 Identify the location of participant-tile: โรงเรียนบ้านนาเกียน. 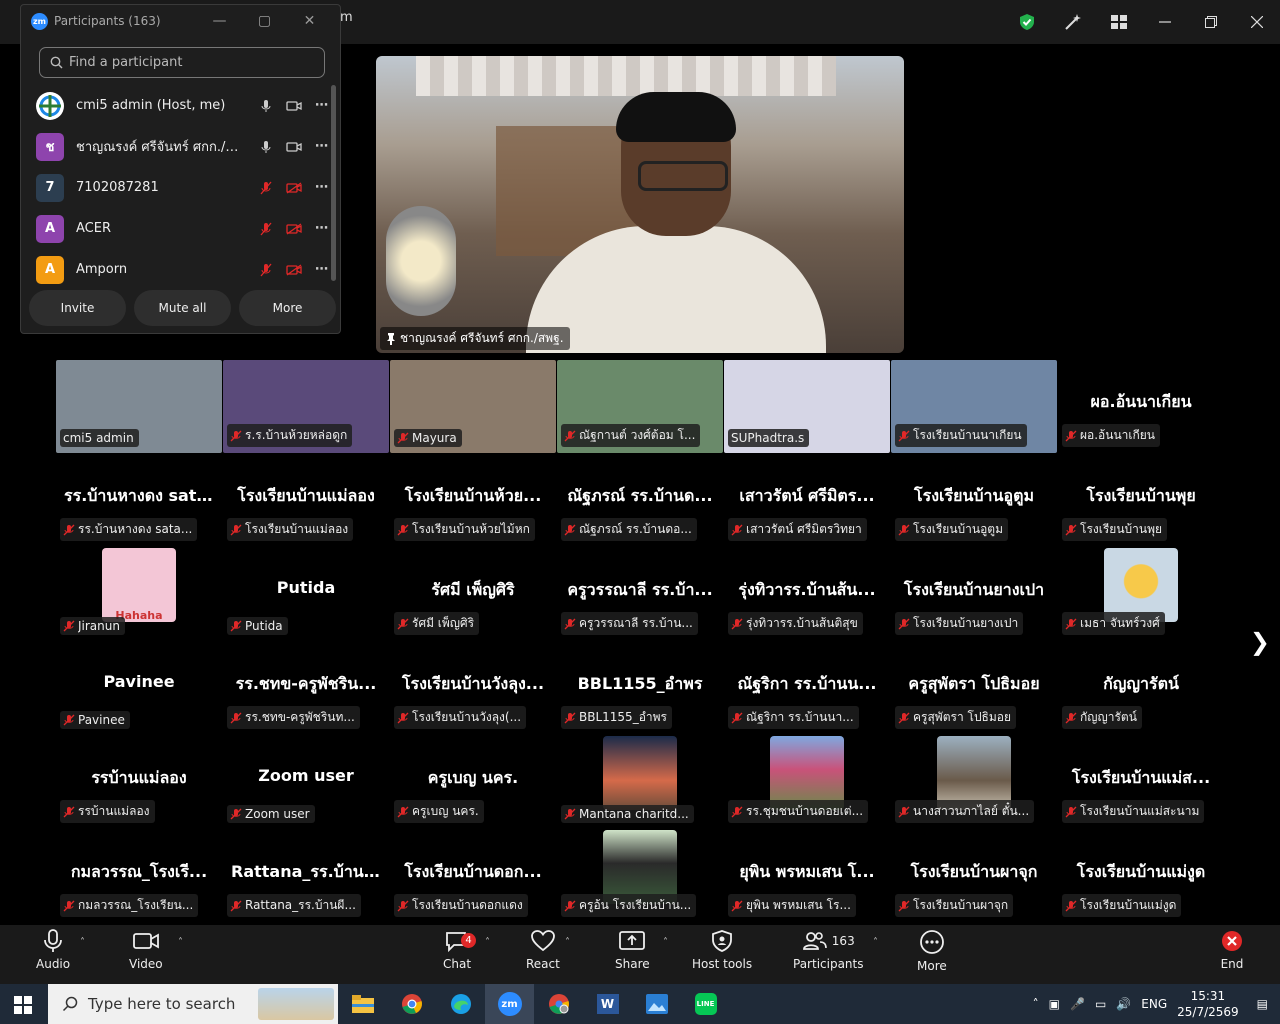
(974, 406).